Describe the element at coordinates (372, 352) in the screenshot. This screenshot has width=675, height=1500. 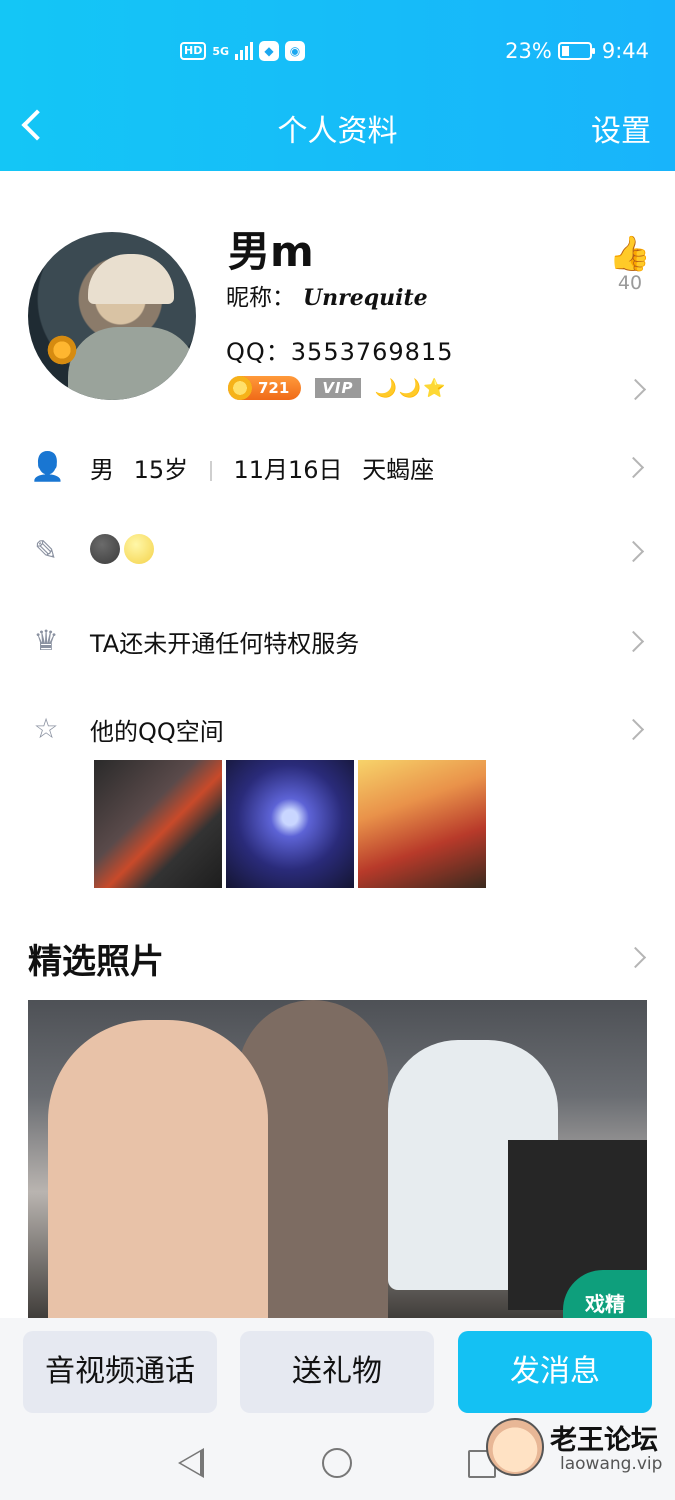
I see `qq-value: 3553769815` at that location.